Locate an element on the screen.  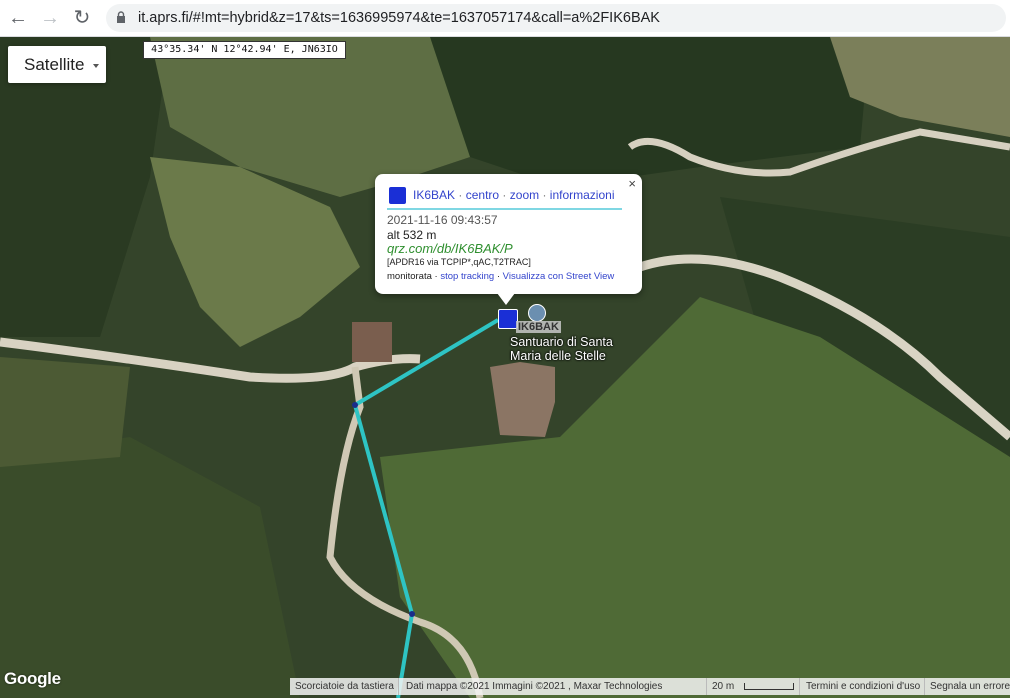
back-arrow-icon: ← is located at coordinates (18, 18).